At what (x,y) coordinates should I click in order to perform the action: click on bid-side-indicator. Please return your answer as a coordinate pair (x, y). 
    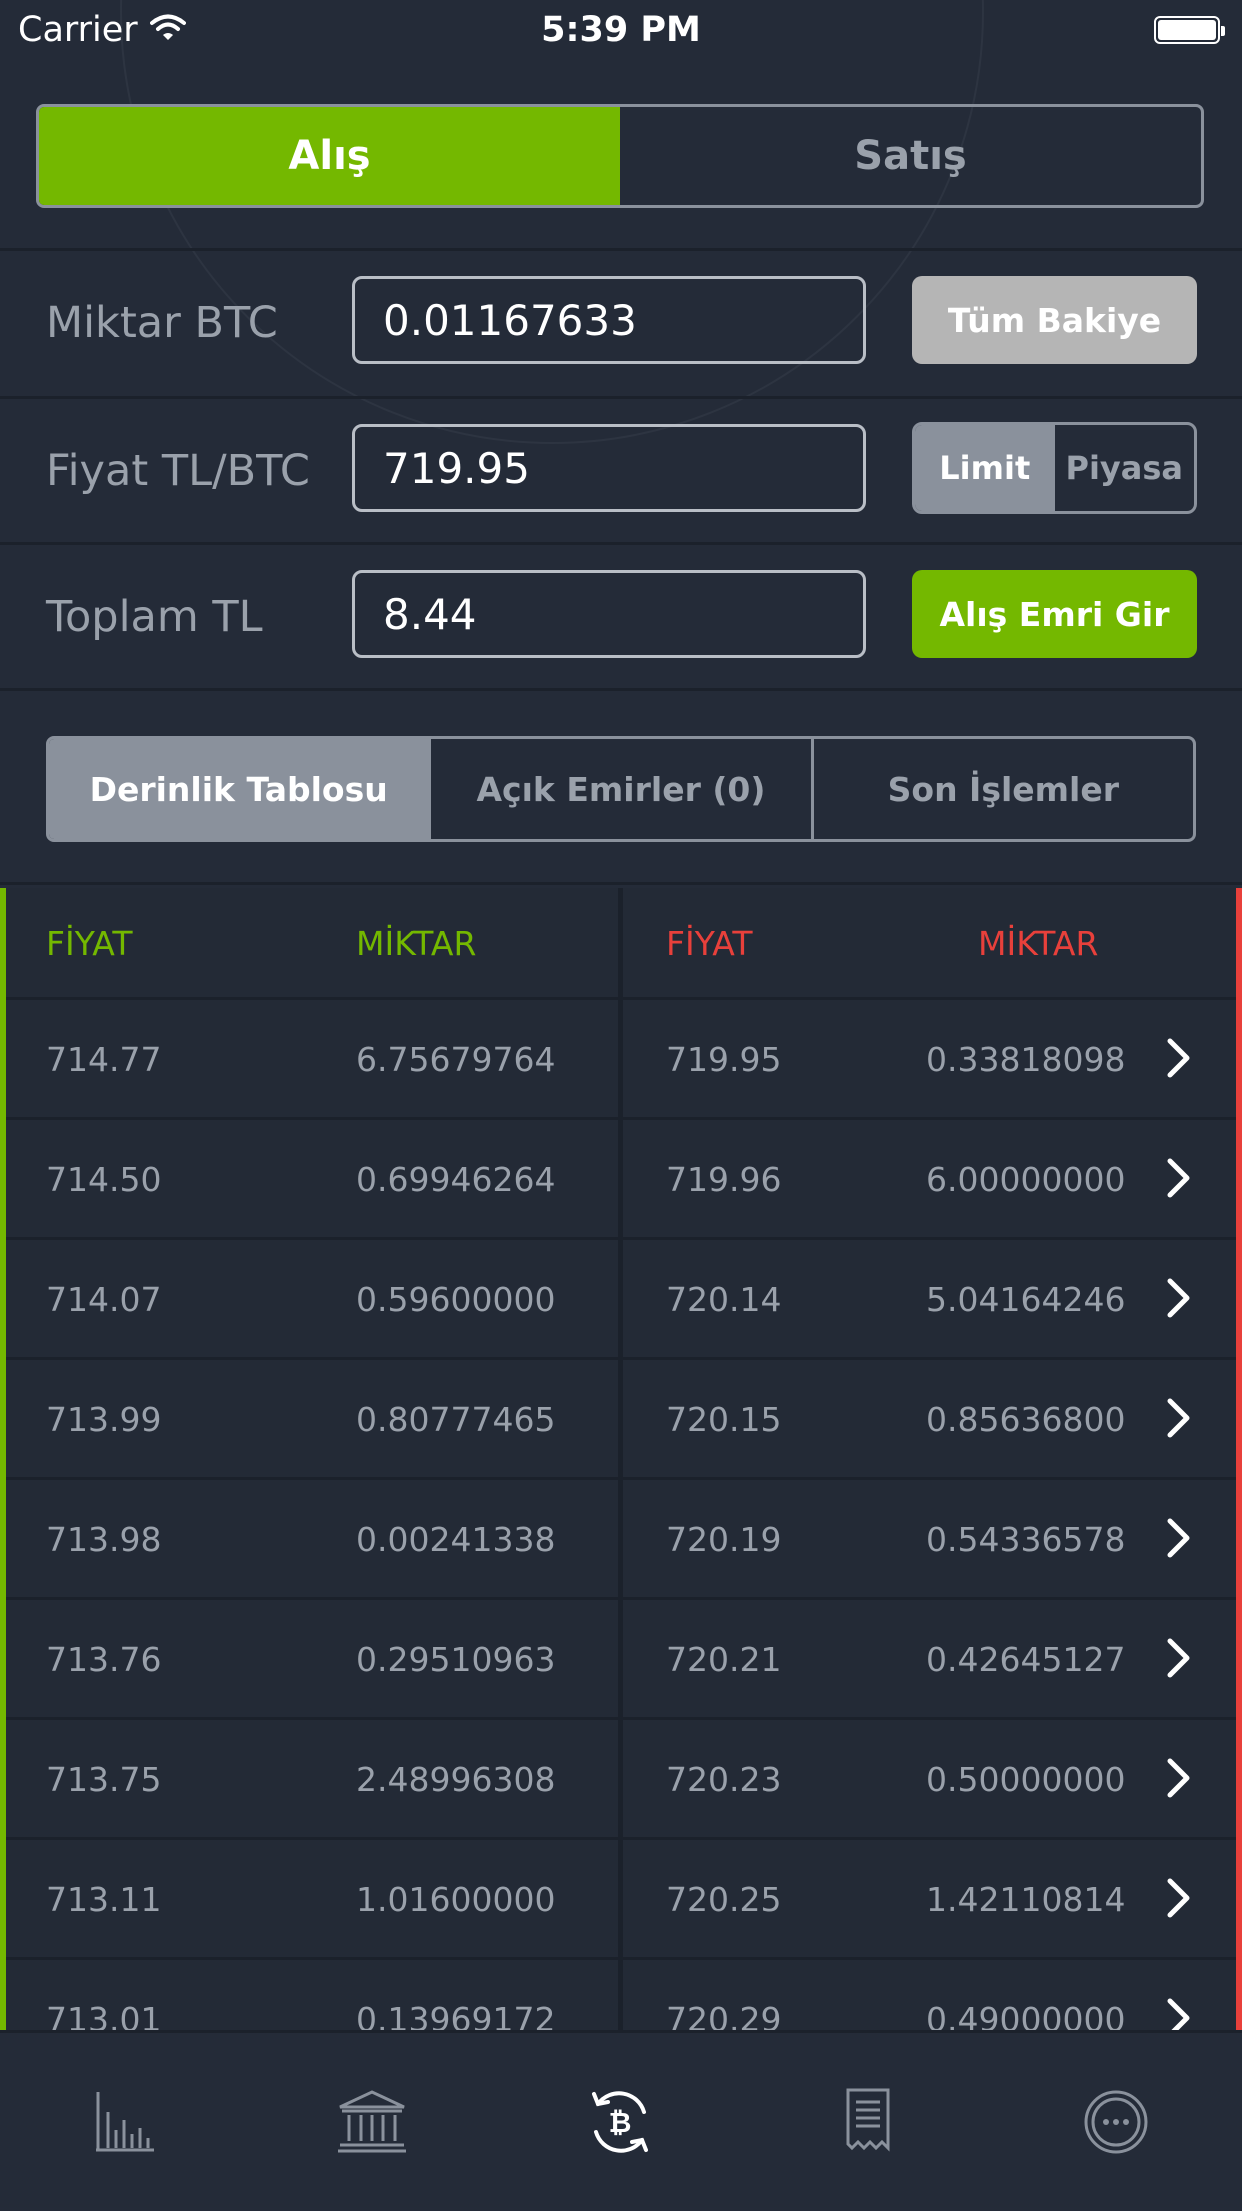
    Looking at the image, I should click on (3, 1459).